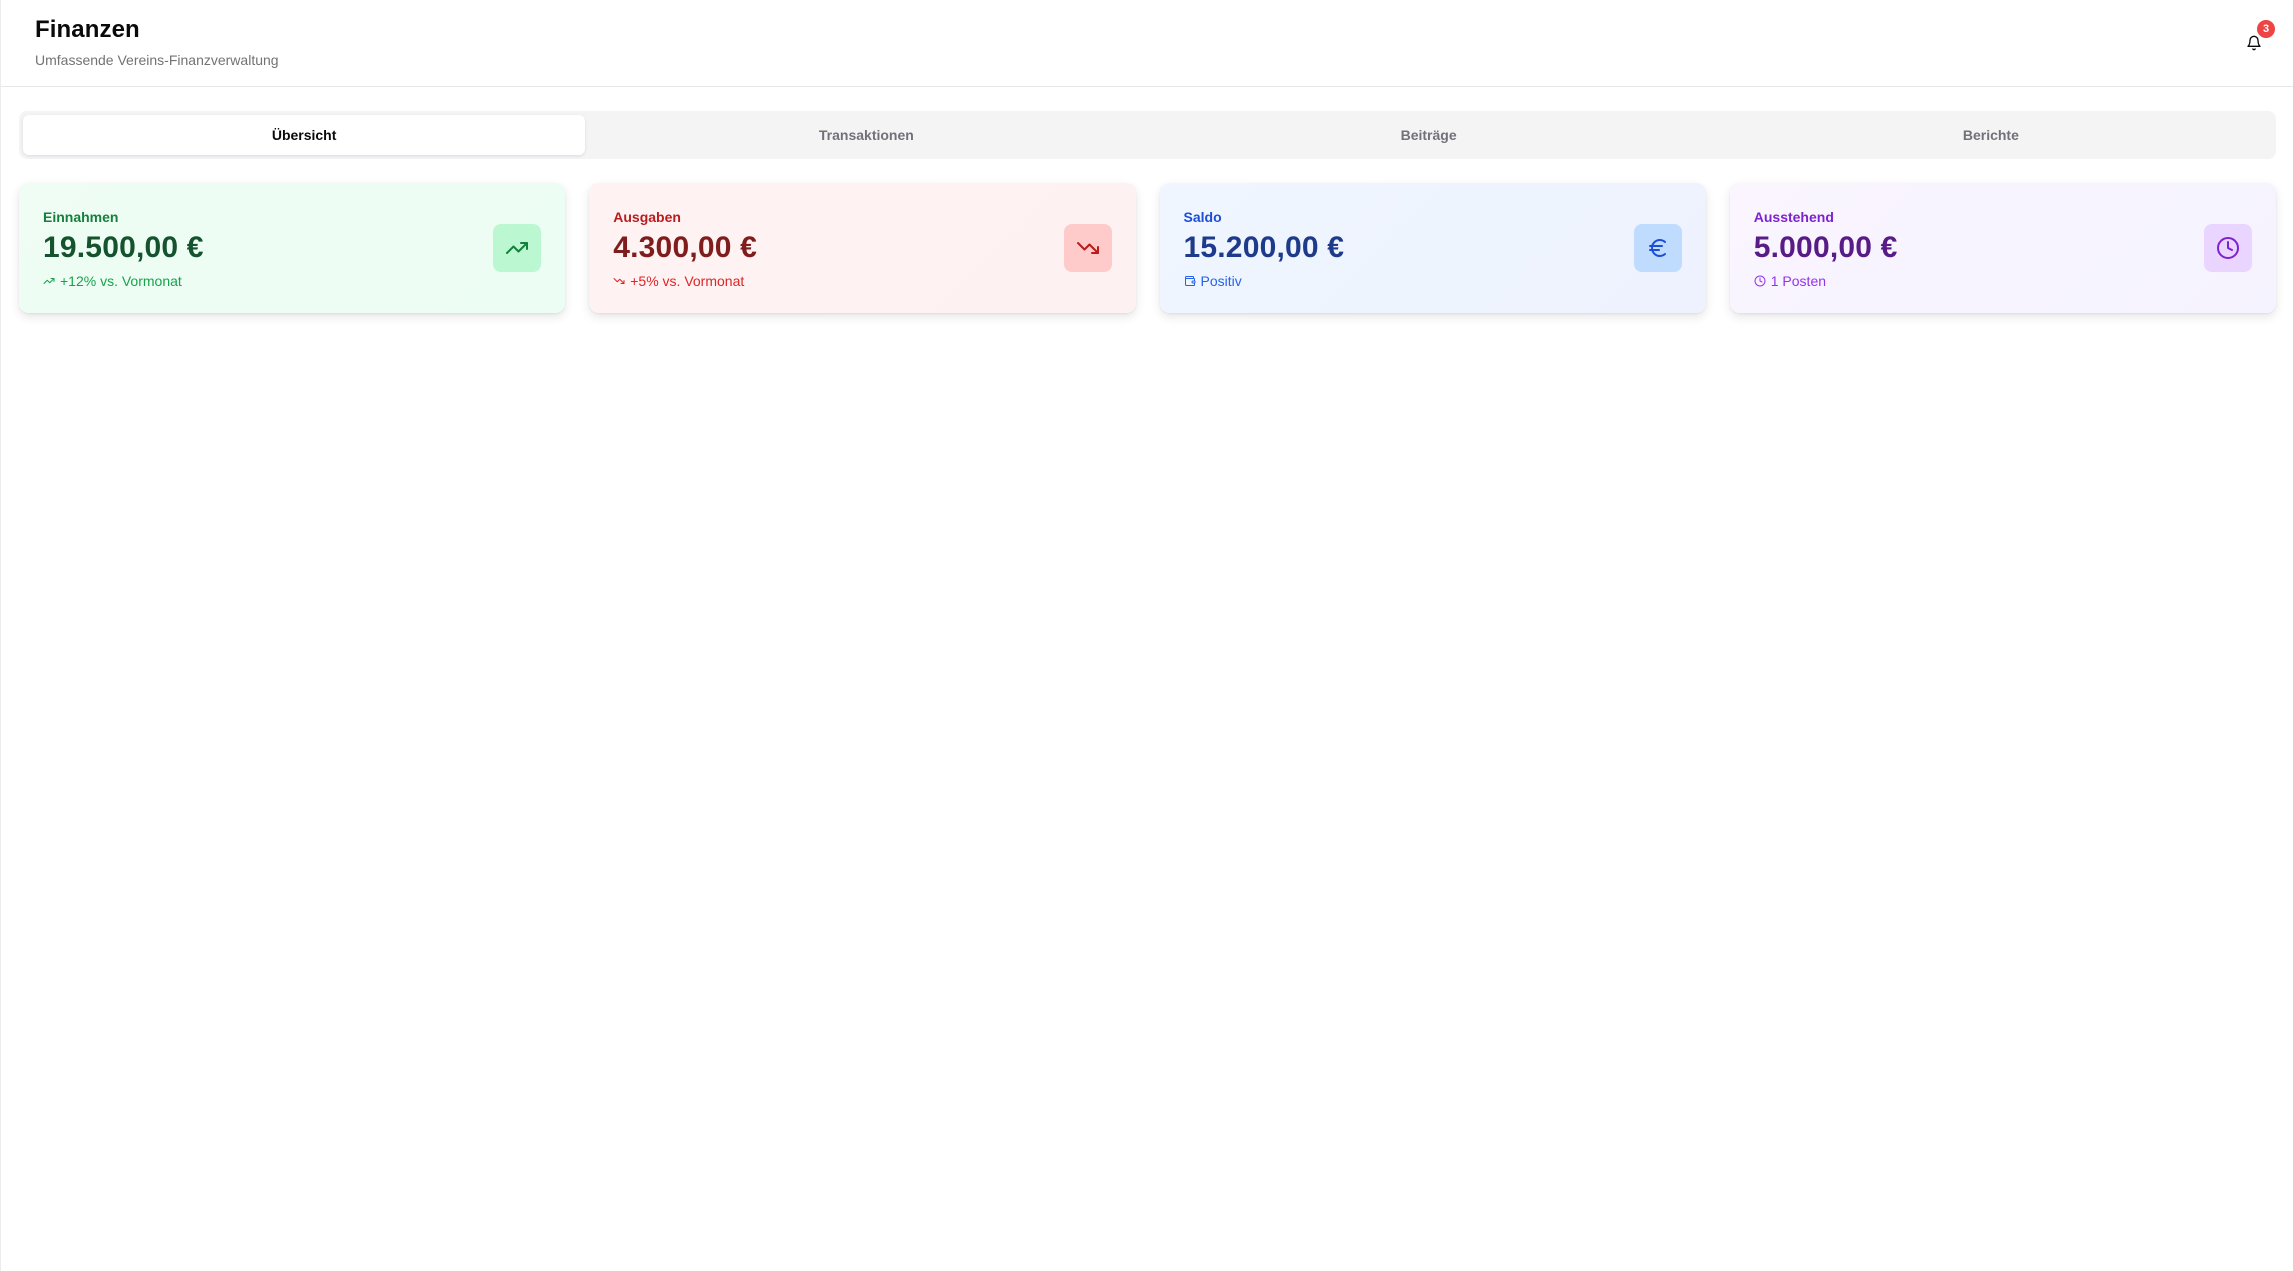  Describe the element at coordinates (123, 247) in the screenshot. I see `card-value: 19.500,00 €` at that location.